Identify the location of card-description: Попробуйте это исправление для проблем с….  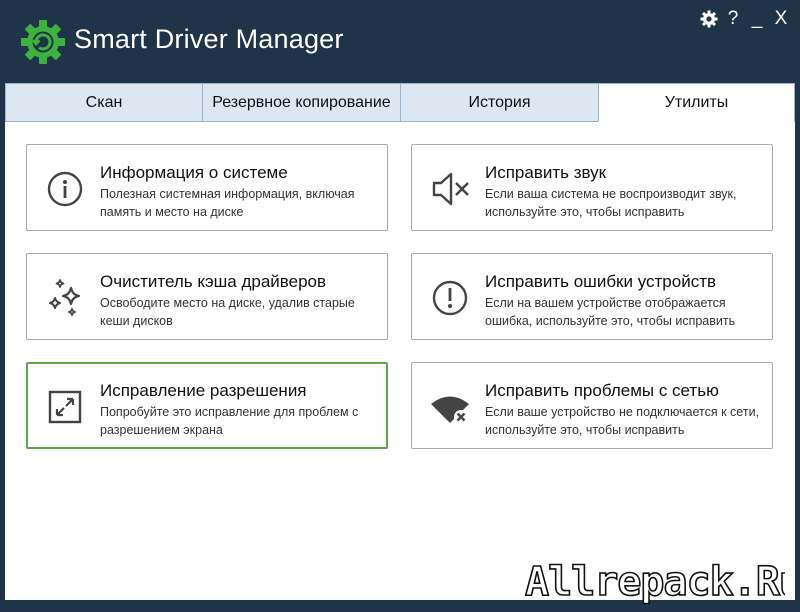
(229, 421).